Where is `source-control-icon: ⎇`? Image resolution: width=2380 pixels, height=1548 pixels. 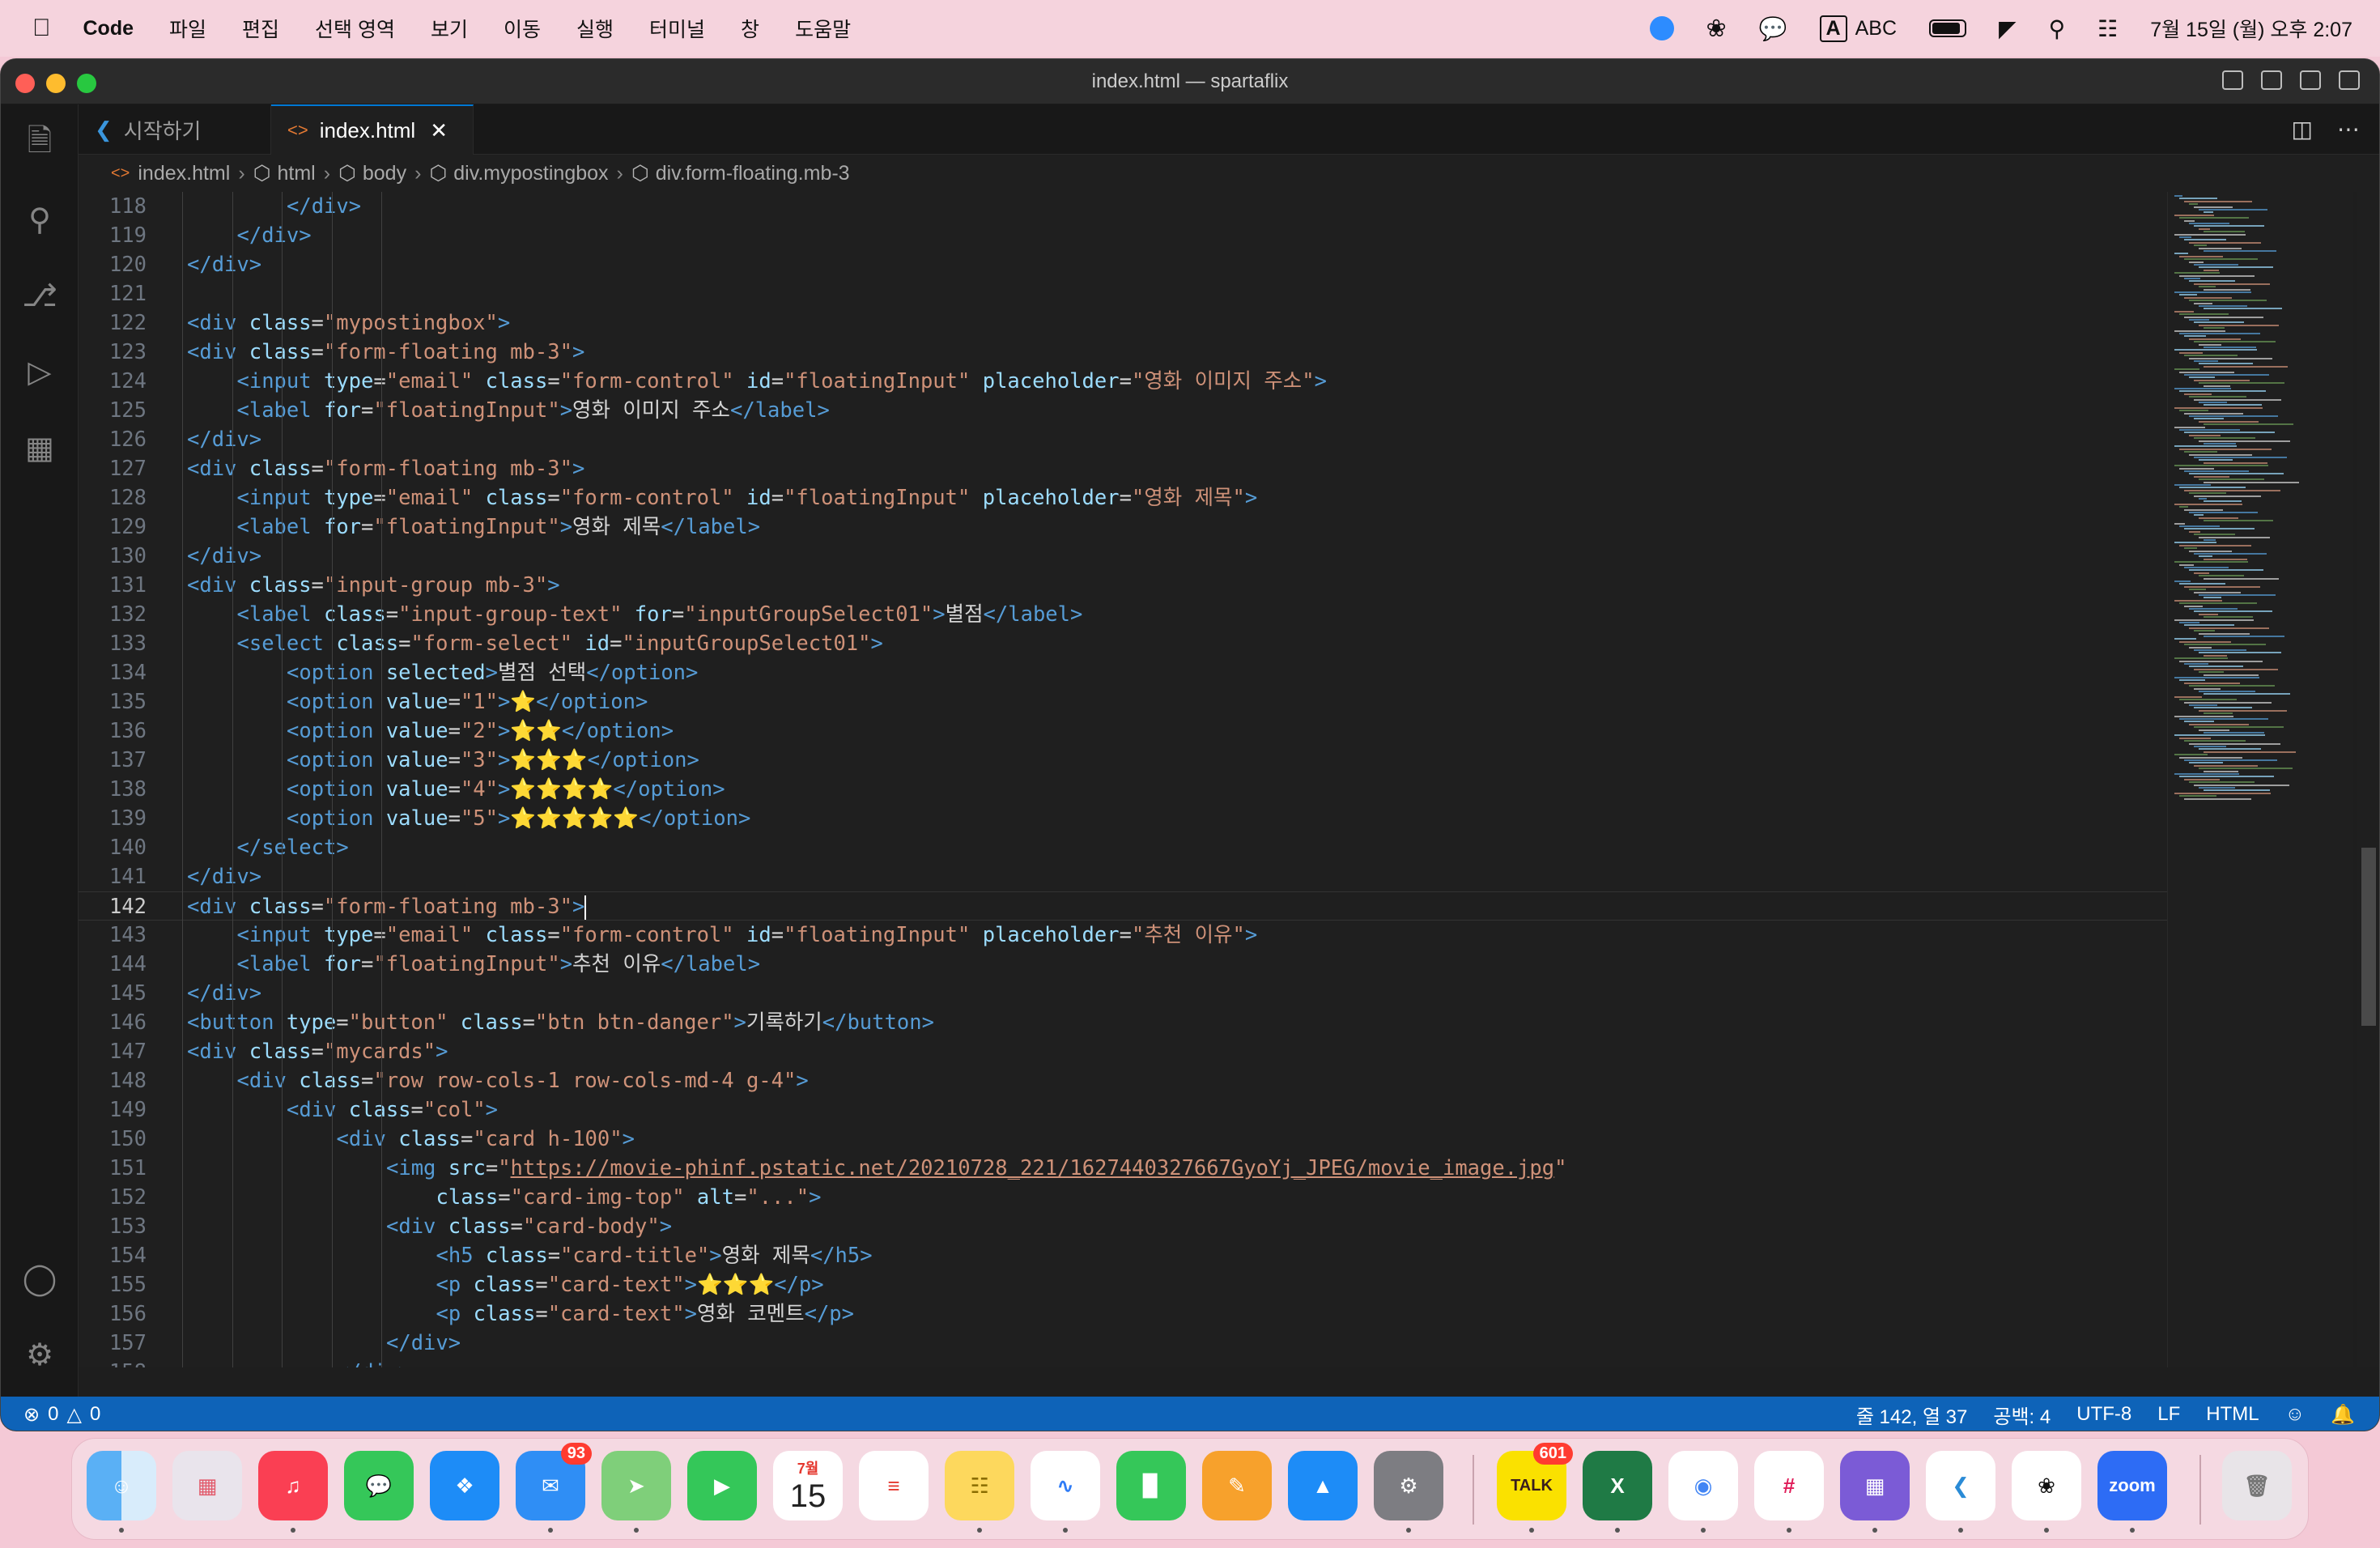
source-control-icon: ⎇ is located at coordinates (39, 295).